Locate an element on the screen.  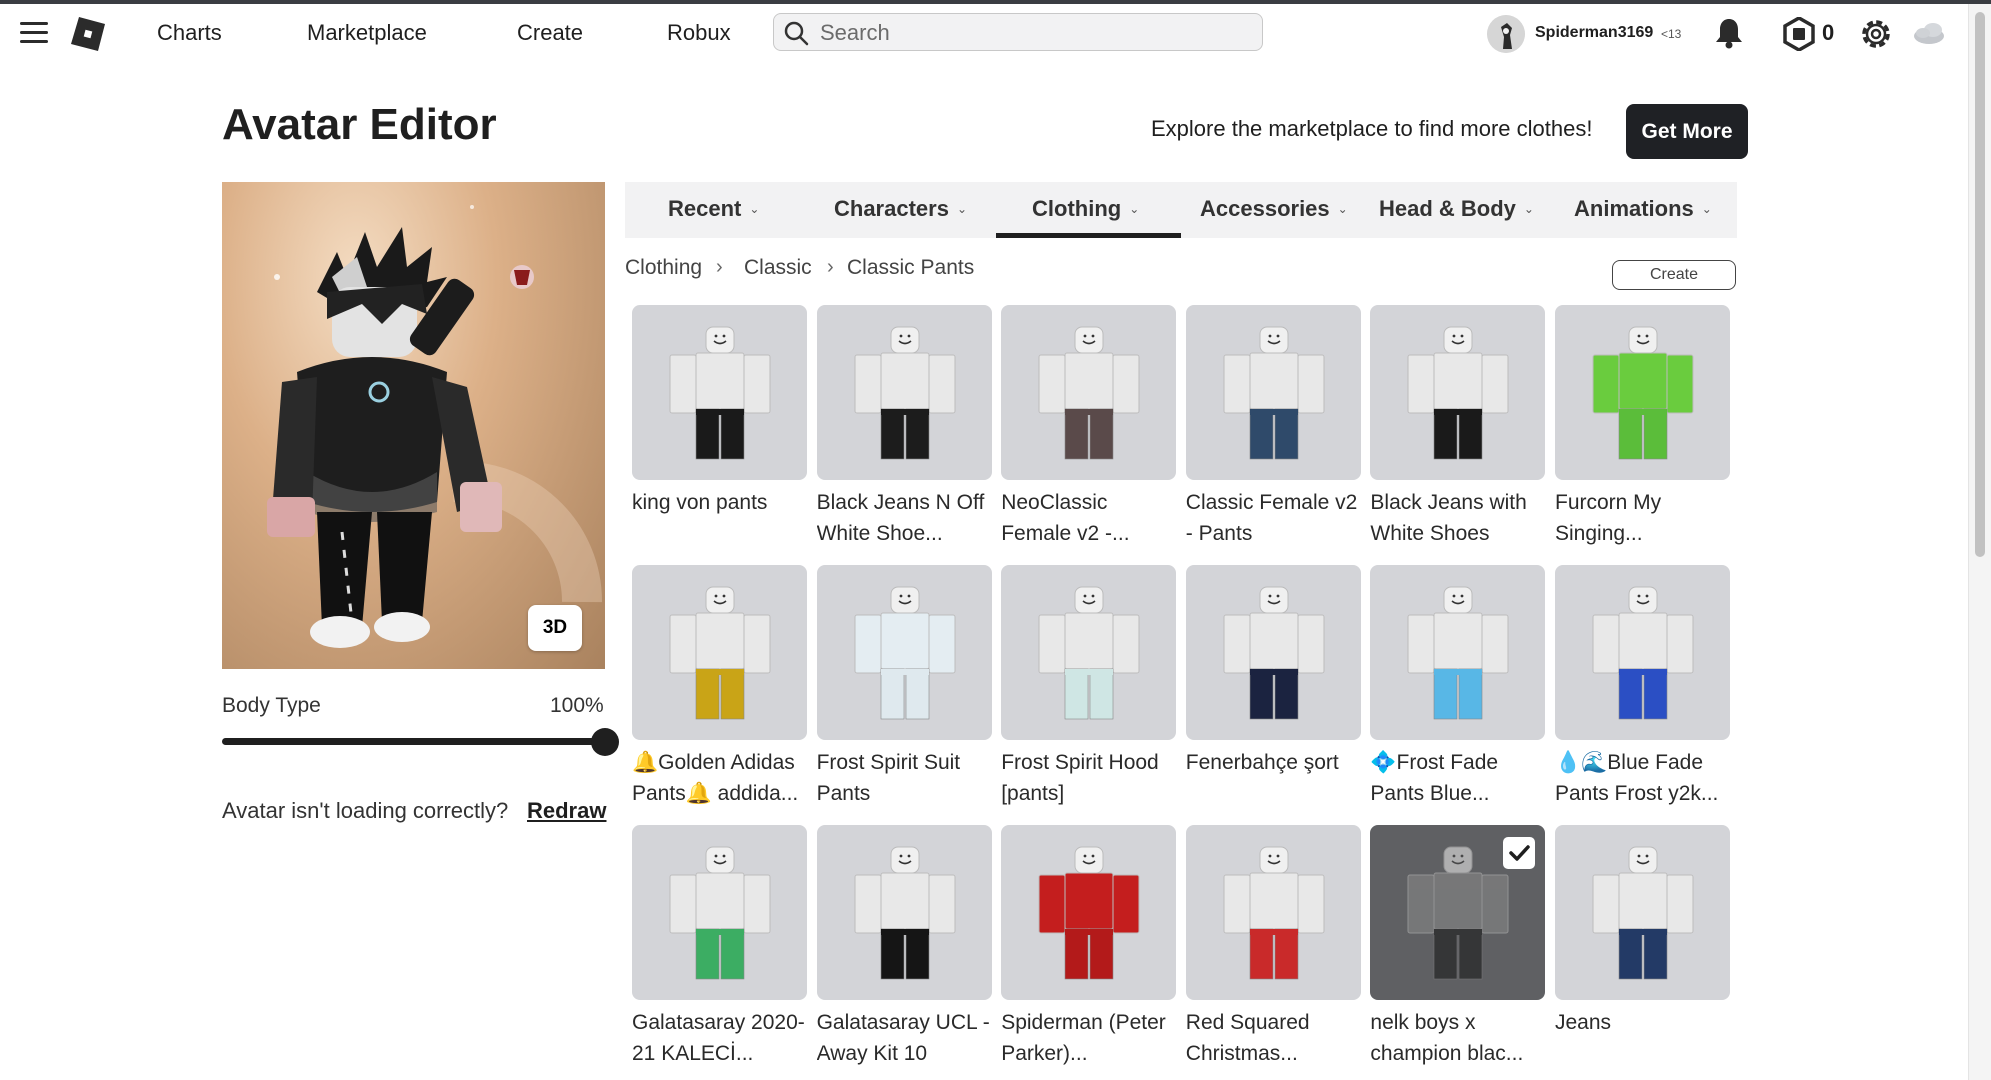
page-scrollbar is located at coordinates (1979, 542).